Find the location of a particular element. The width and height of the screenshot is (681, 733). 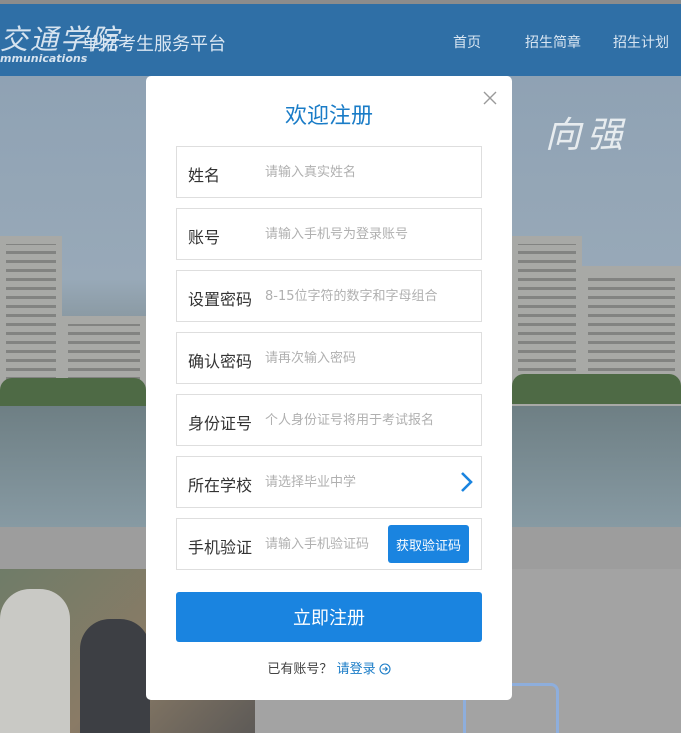

login-prompt: 已有账号？ is located at coordinates (300, 669).